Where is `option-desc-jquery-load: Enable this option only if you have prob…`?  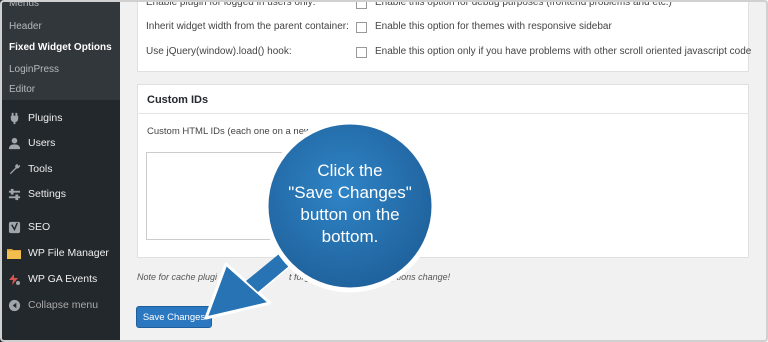 option-desc-jquery-load: Enable this option only if you have prob… is located at coordinates (563, 51).